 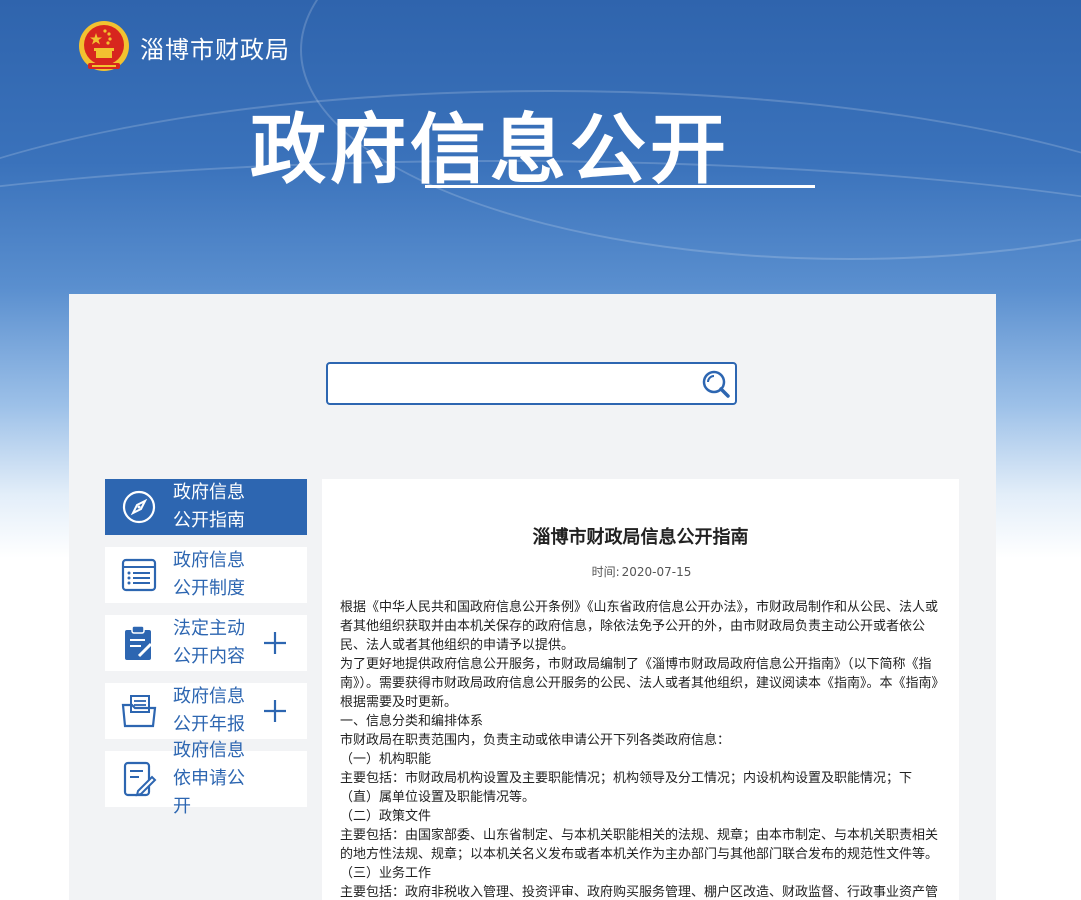 I want to click on sidebar-item-system: 政府信息 公开制度, so click(x=206, y=575).